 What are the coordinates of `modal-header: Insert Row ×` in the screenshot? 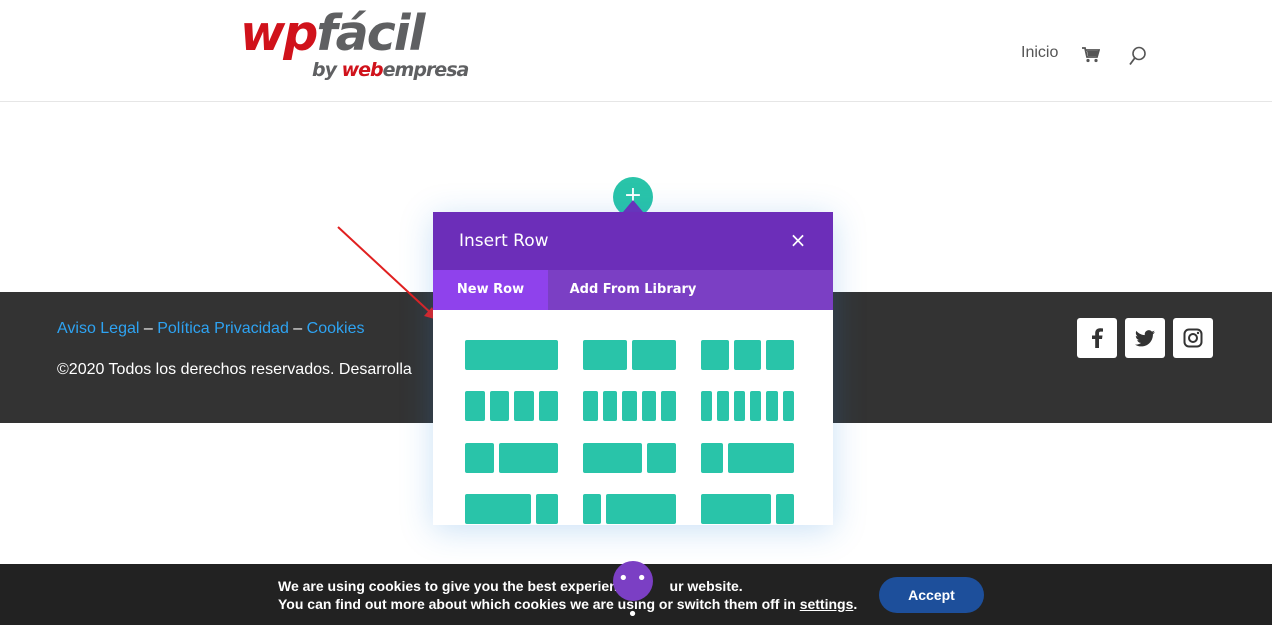 It's located at (633, 241).